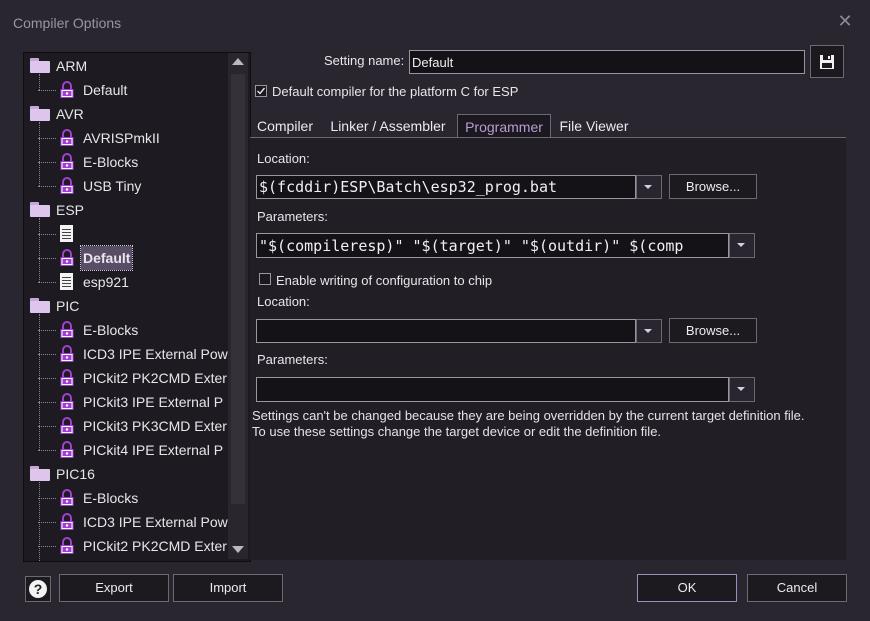 Image resolution: width=870 pixels, height=621 pixels. I want to click on tab-linker-assembler: Linker / Assembler, so click(388, 126).